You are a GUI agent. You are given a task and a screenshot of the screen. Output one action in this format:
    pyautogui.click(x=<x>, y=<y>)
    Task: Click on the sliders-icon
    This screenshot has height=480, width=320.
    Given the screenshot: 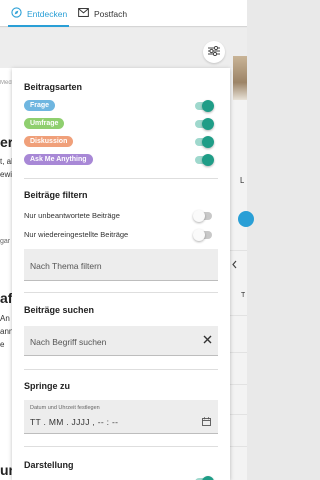 What is the action you would take?
    pyautogui.click(x=214, y=52)
    